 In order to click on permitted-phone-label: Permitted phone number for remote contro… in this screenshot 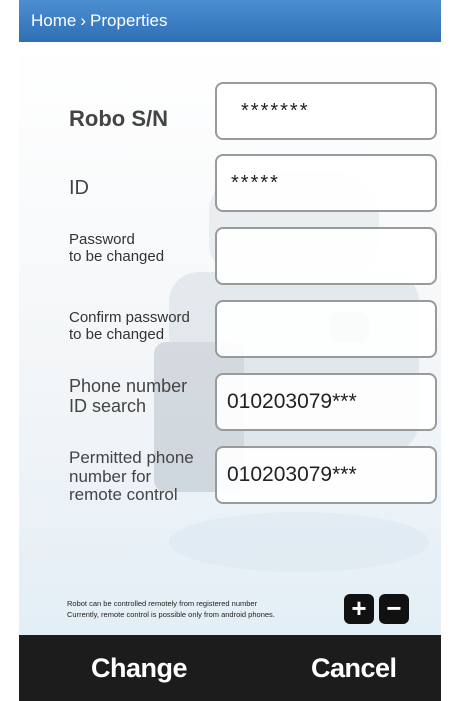, I will do `click(149, 476)`.